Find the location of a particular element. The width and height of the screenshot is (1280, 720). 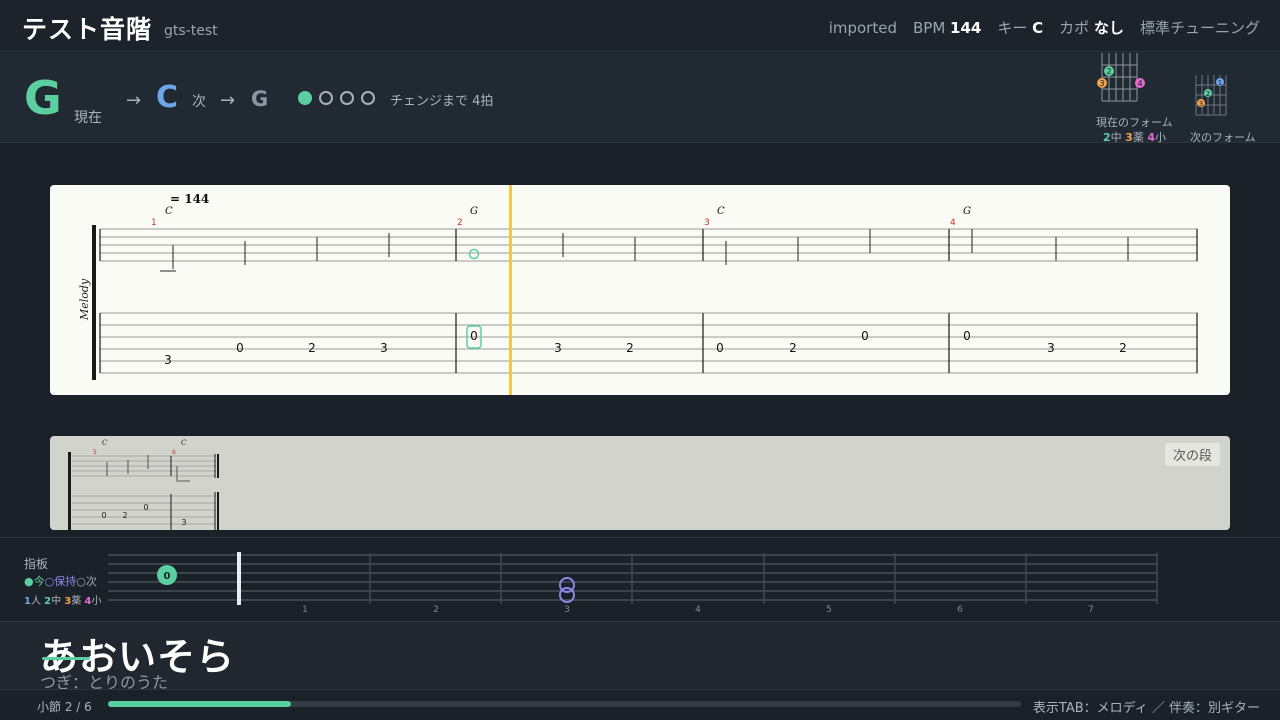

song-meta: imported BPM 144 キー C カポ なし 標準チューニング is located at coordinates (1044, 27).